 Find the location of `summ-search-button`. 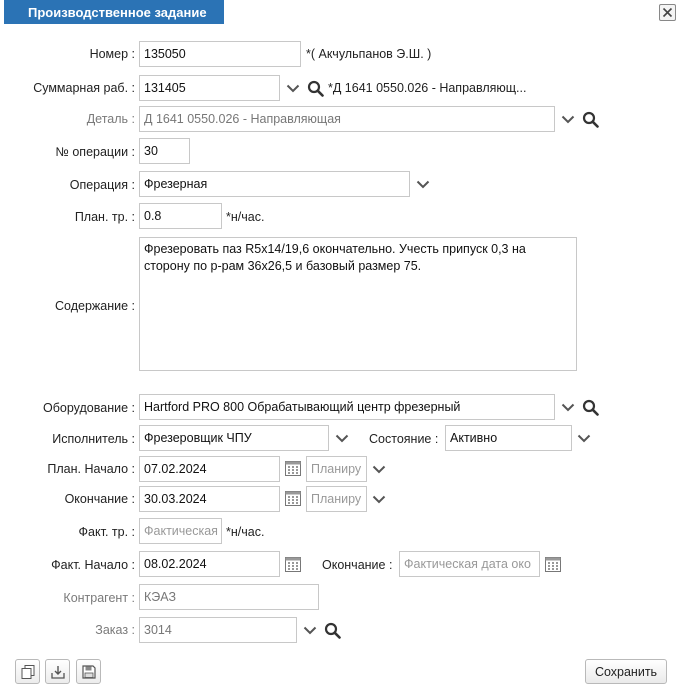

summ-search-button is located at coordinates (315, 88).